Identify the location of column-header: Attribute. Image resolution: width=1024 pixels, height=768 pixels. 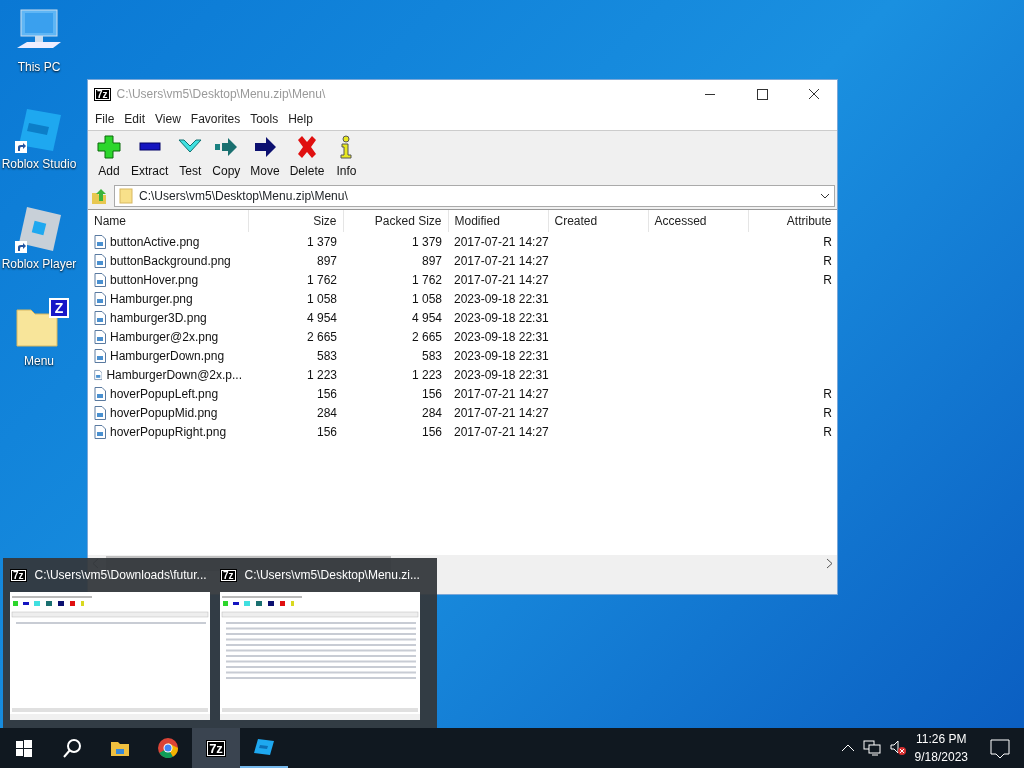
(792, 221).